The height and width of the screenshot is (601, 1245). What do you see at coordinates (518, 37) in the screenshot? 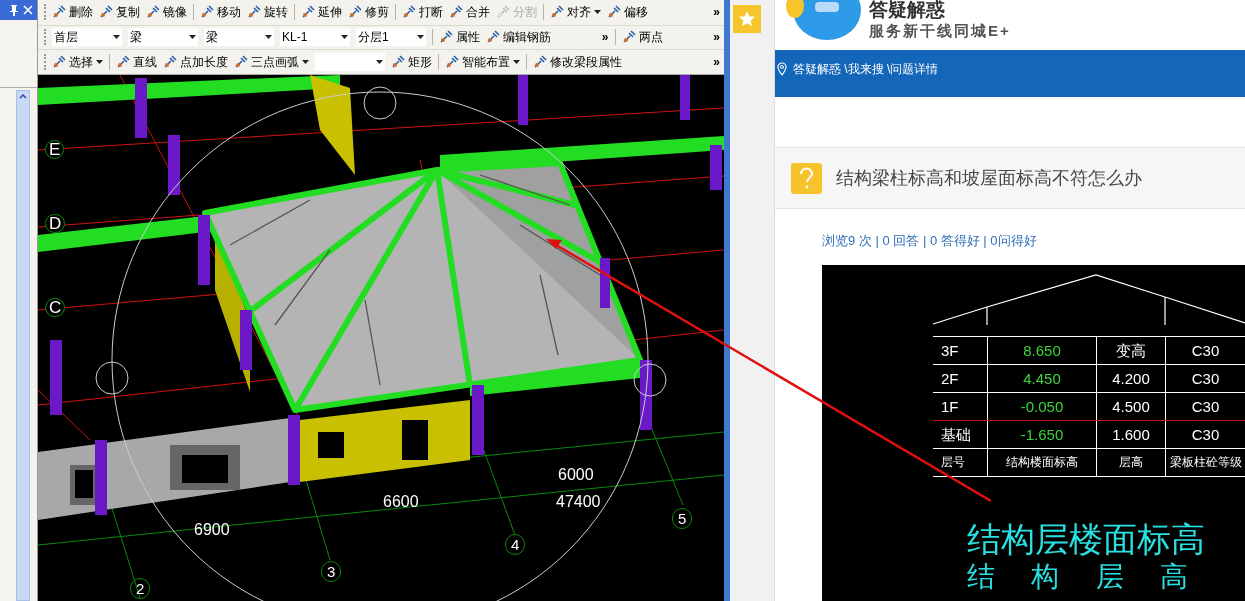
I see `toolbar-button: 编辑钢筋` at bounding box center [518, 37].